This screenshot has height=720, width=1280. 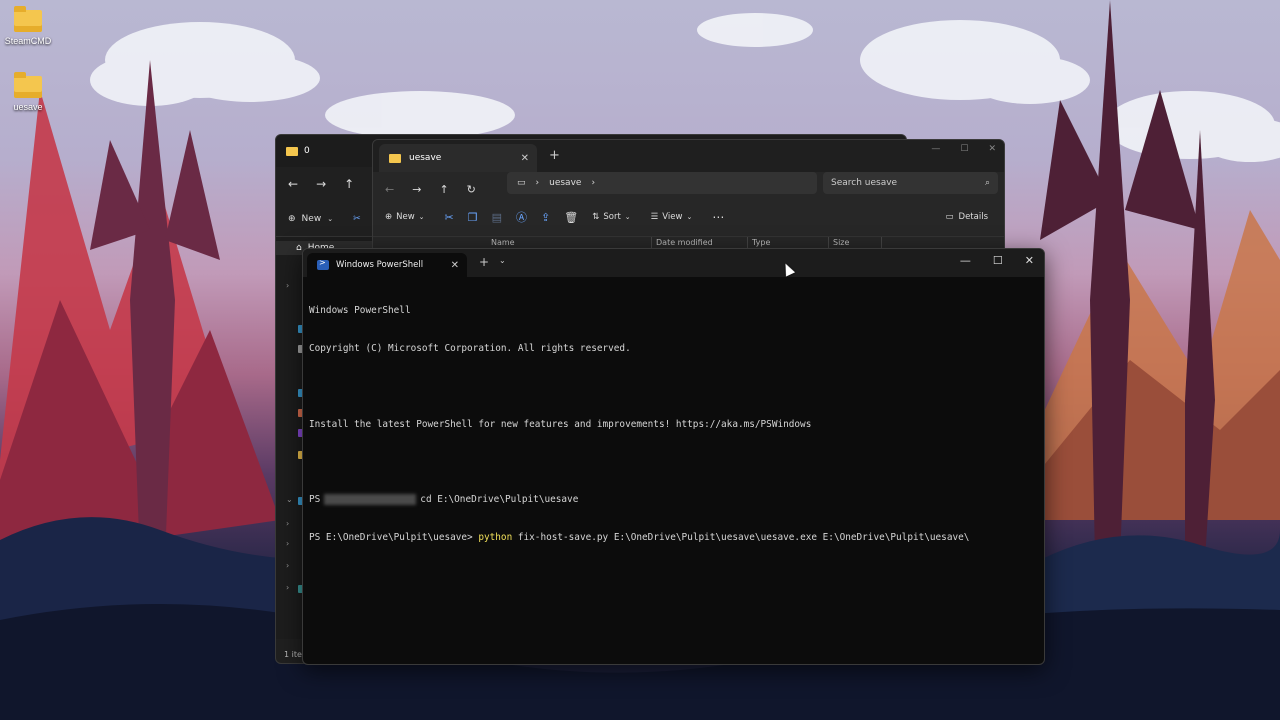 What do you see at coordinates (949, 217) in the screenshot?
I see `details-pane-icon: ▭` at bounding box center [949, 217].